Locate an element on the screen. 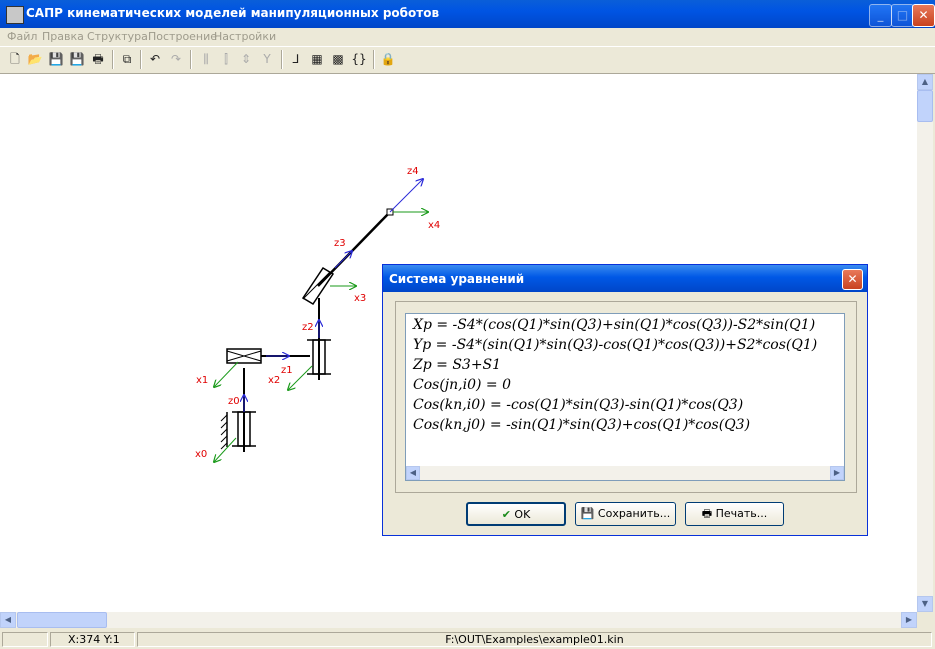 The image size is (935, 649). vertical-scrollbar: ▲ ▼ is located at coordinates (925, 343).